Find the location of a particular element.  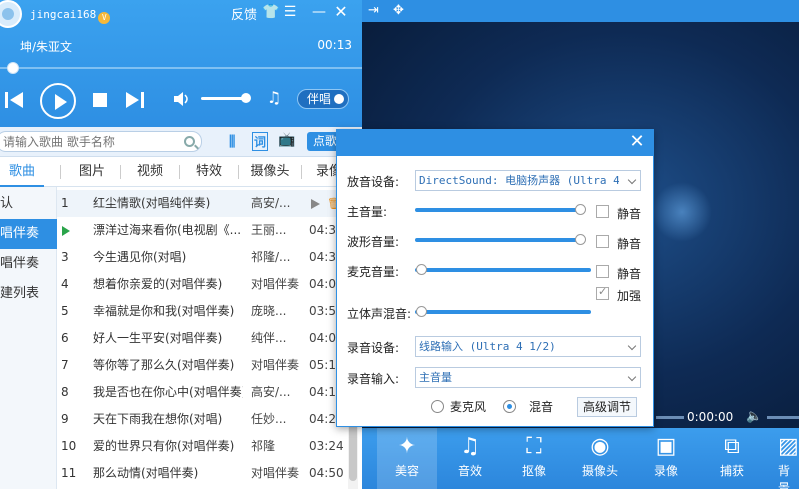

play-button is located at coordinates (58, 101).